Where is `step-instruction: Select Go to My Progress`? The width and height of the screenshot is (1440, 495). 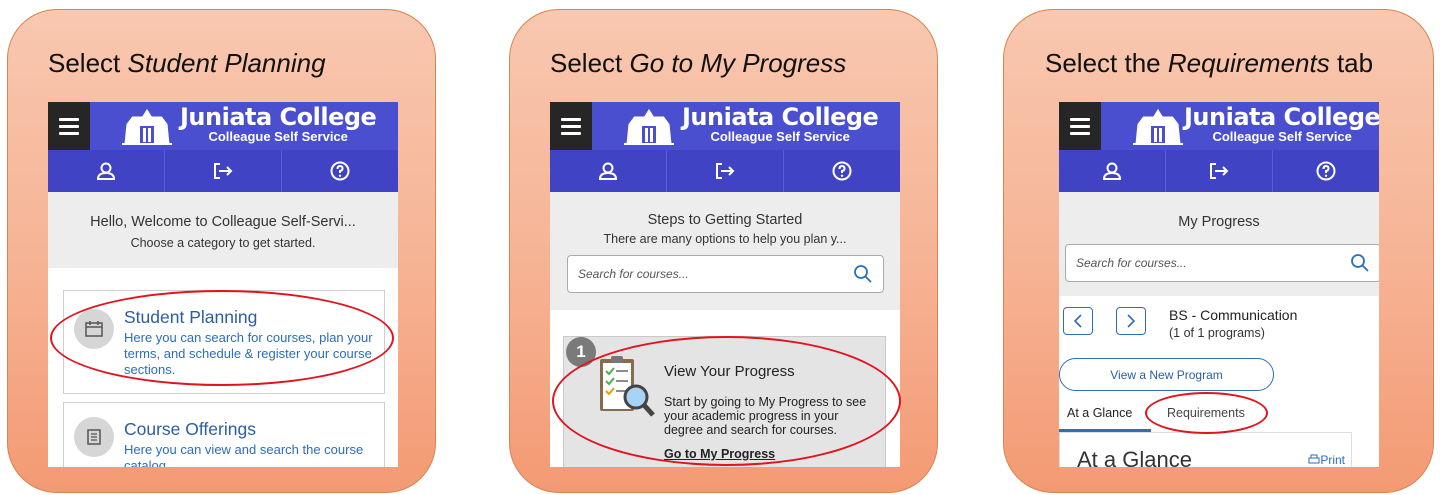 step-instruction: Select Go to My Progress is located at coordinates (698, 63).